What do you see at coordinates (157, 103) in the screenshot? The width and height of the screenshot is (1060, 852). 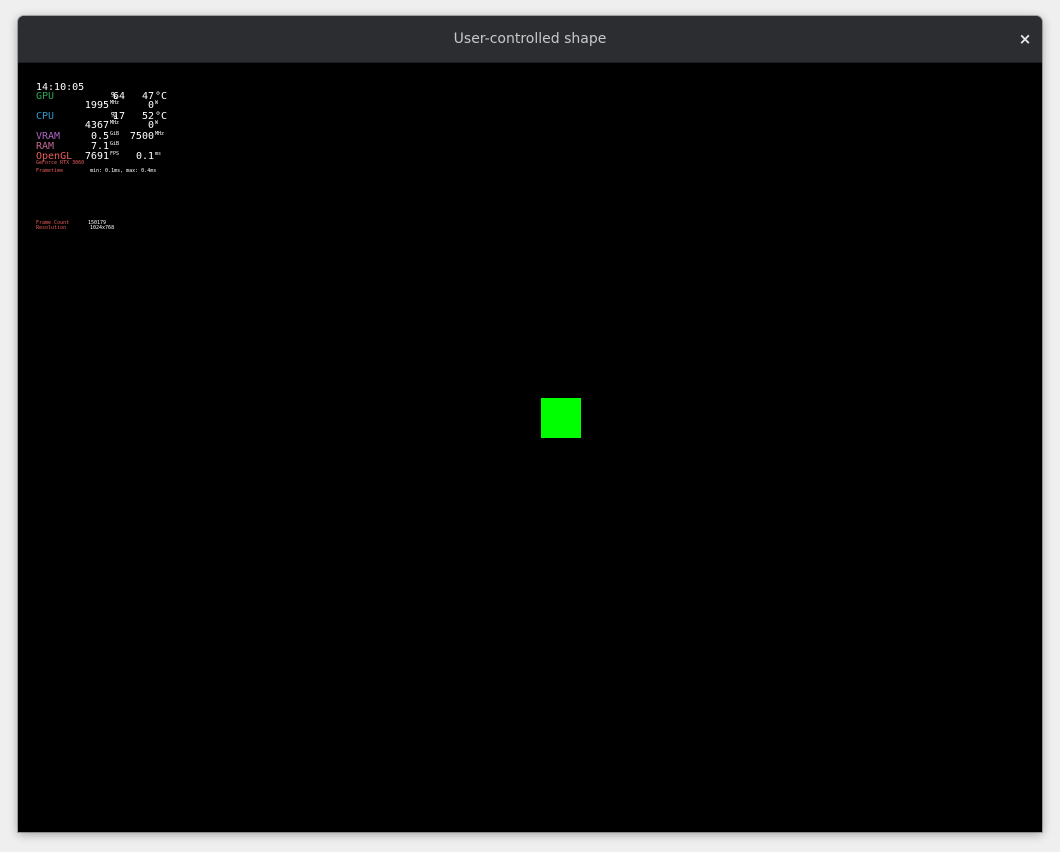 I see `gpu-power-unit: W` at bounding box center [157, 103].